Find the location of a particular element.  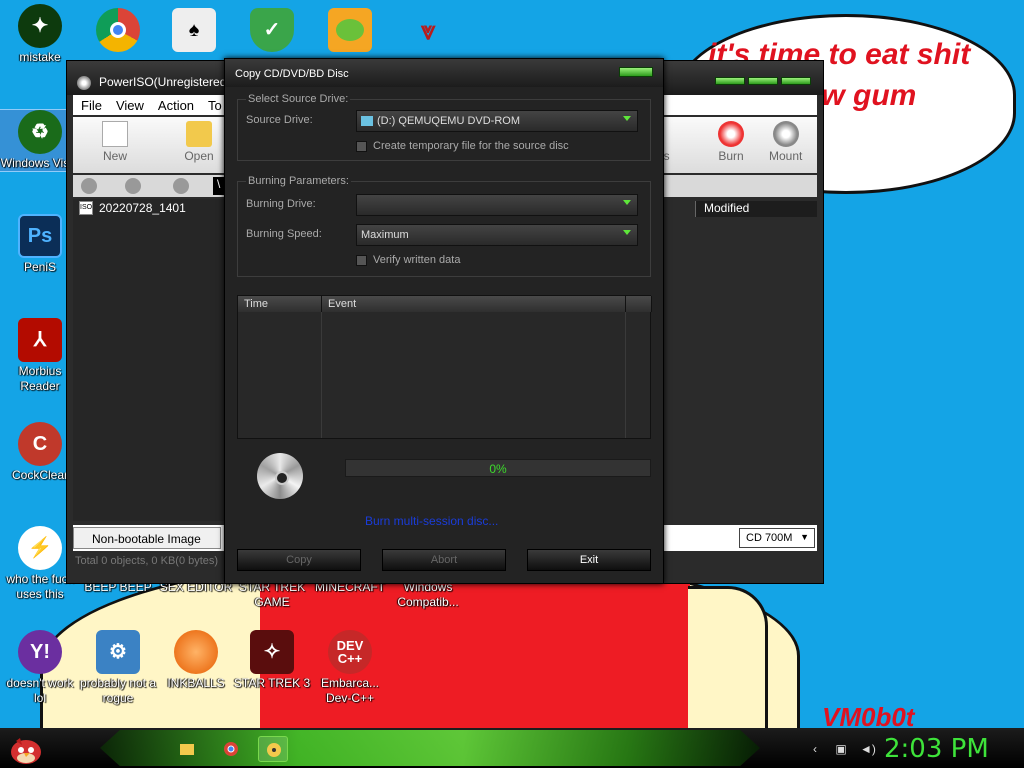

desktop-icon-starfleet: ⩔ is located at coordinates (428, 31).